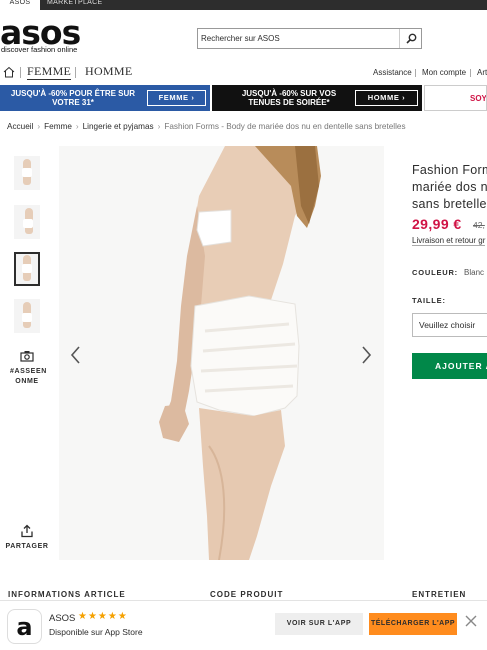 This screenshot has height=650, width=487. Describe the element at coordinates (27, 546) in the screenshot. I see `share-label: PARTAGER` at that location.